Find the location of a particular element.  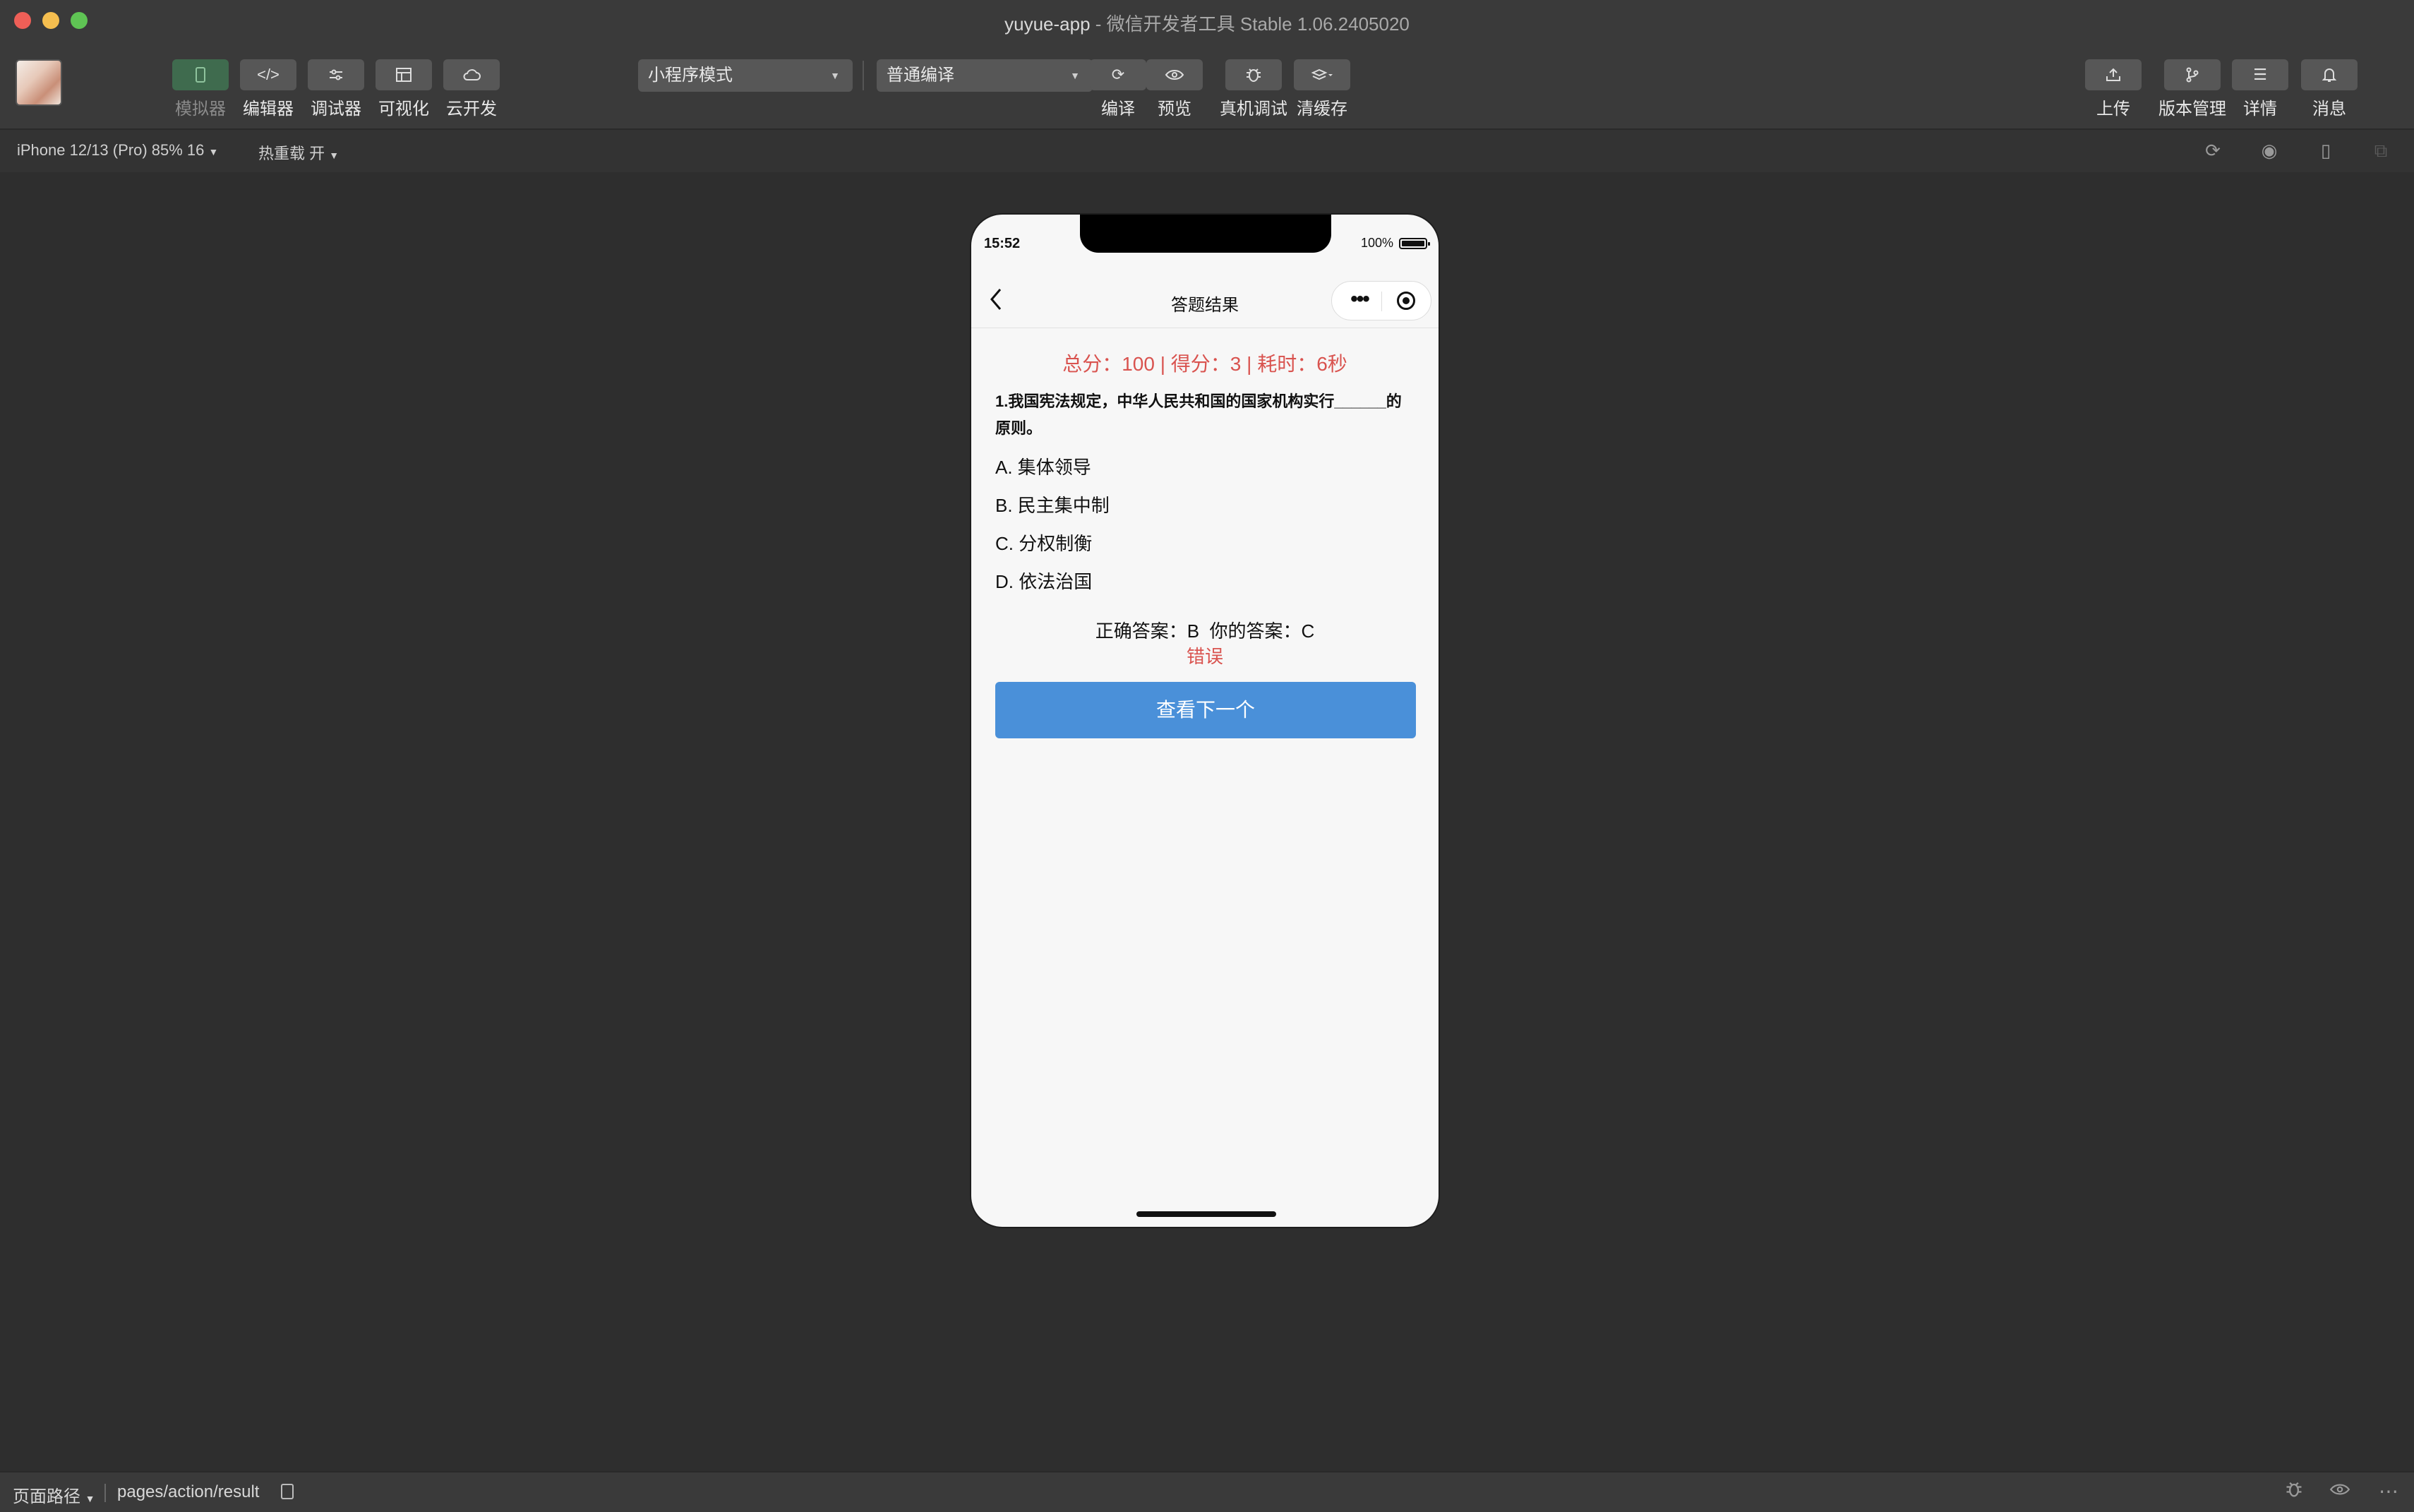

capsule-menu: ••• is located at coordinates (1381, 301).